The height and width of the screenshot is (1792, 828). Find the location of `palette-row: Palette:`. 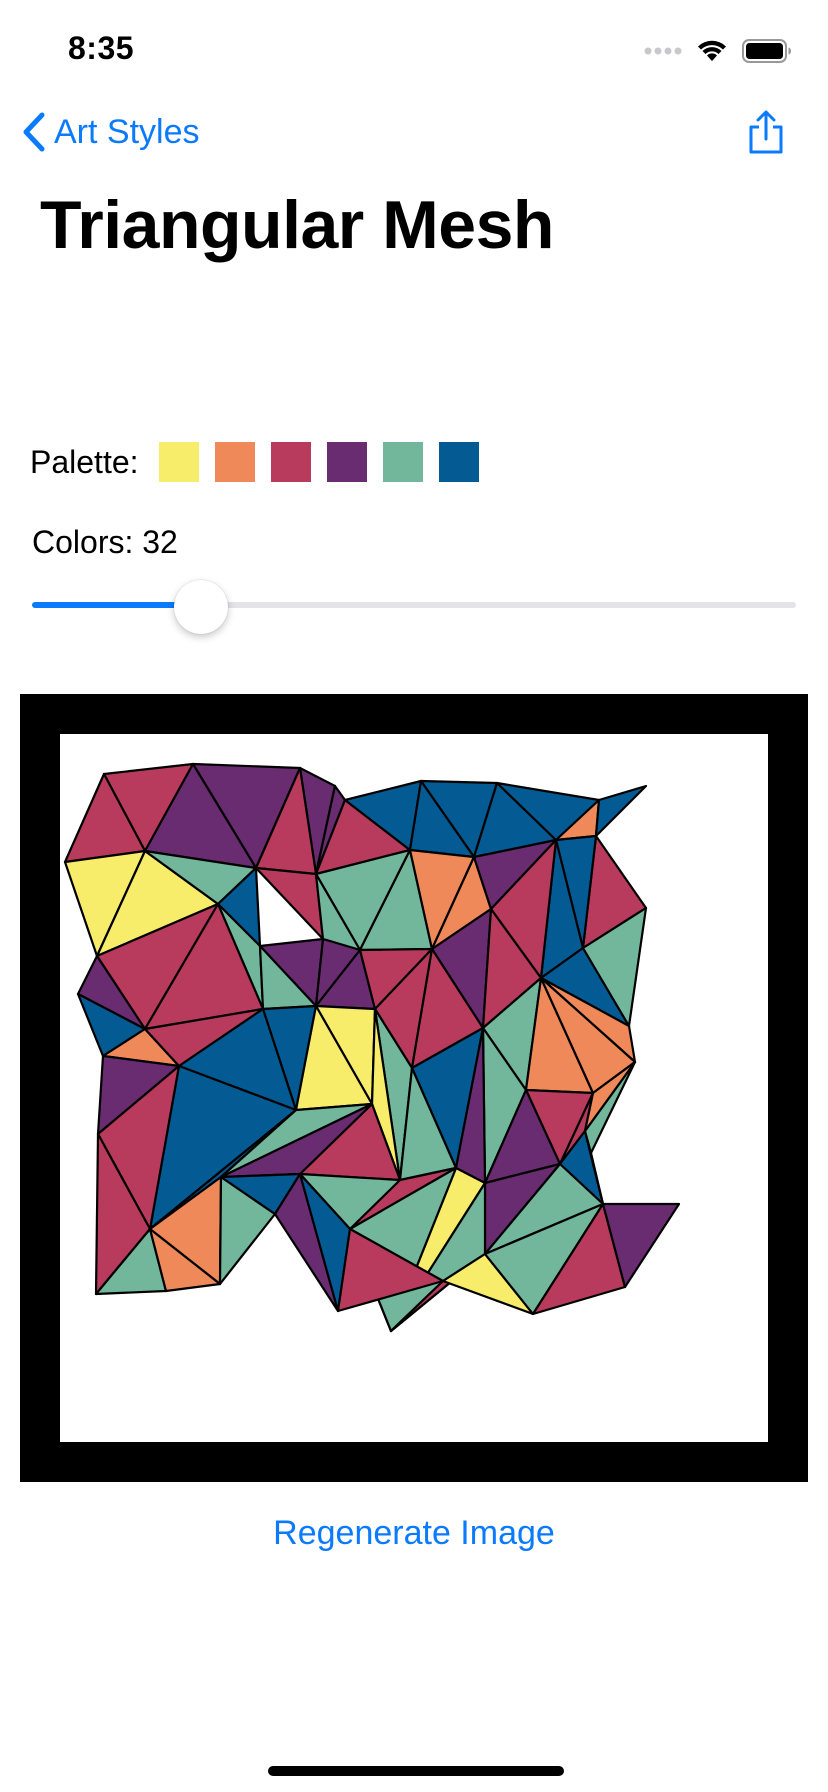

palette-row: Palette: is located at coordinates (262, 462).